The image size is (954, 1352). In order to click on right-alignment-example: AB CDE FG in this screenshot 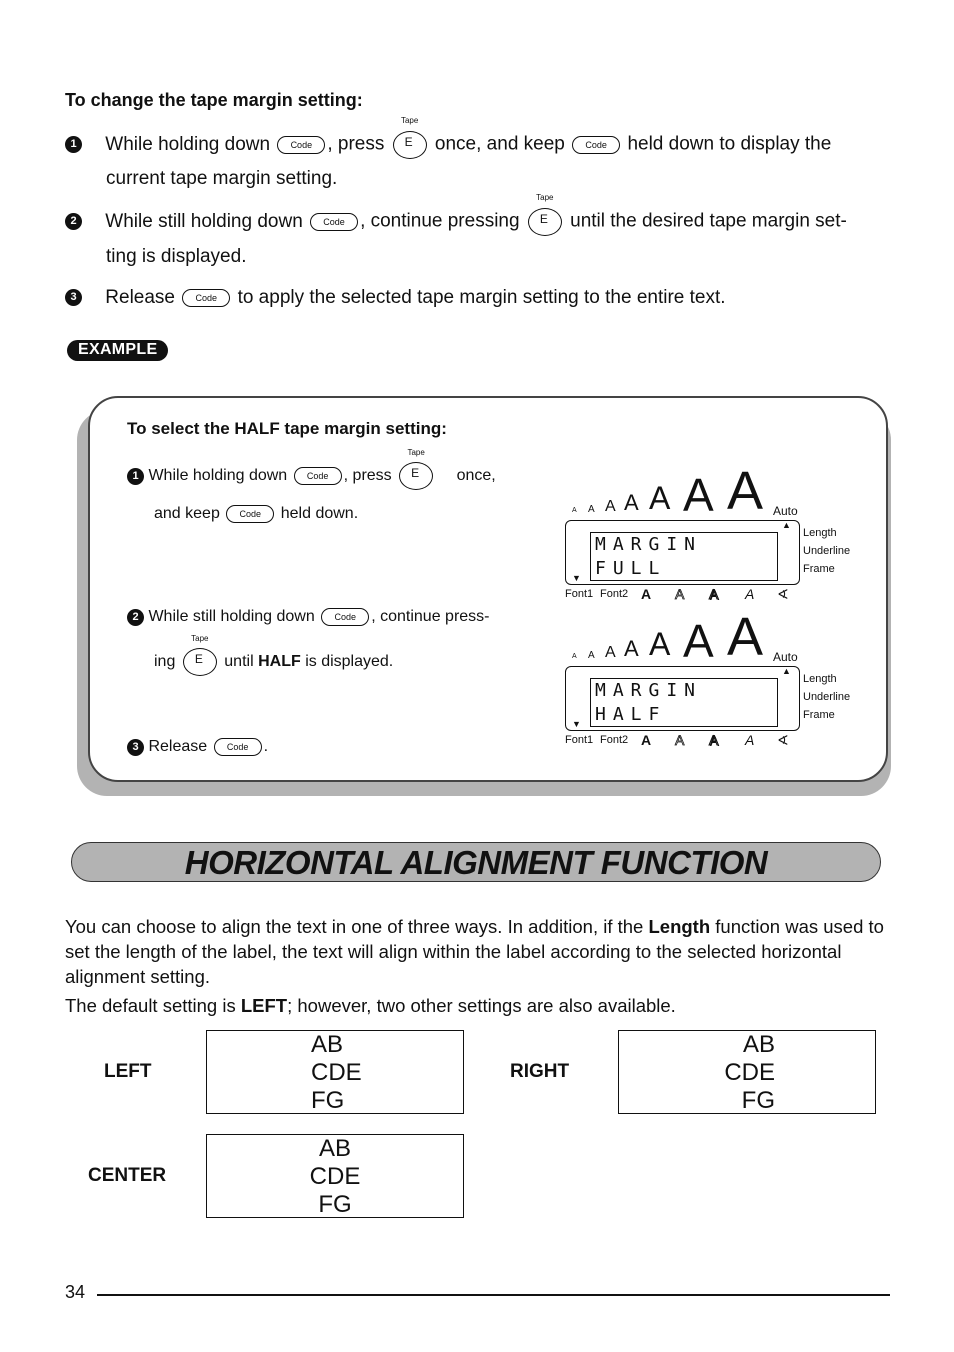, I will do `click(747, 1072)`.